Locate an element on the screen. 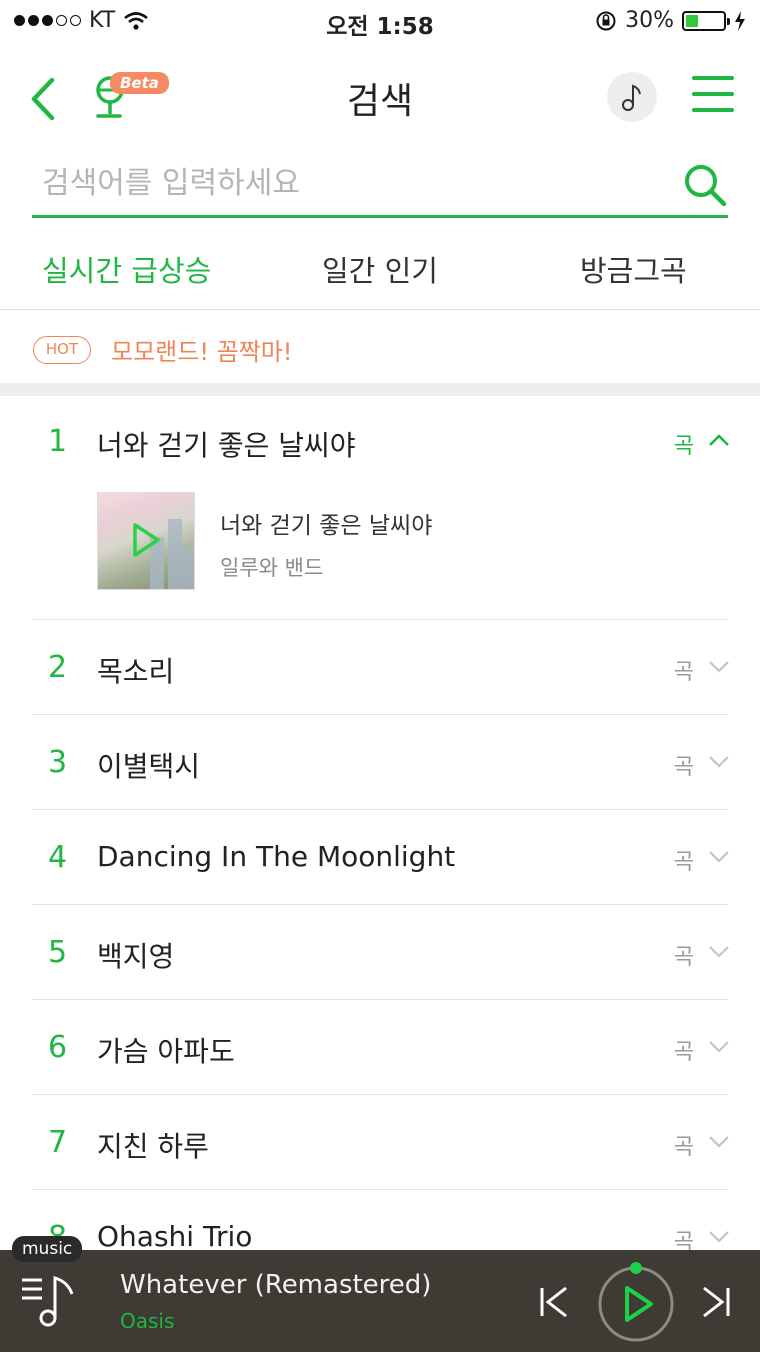  rank-number: 5 is located at coordinates (58, 952).